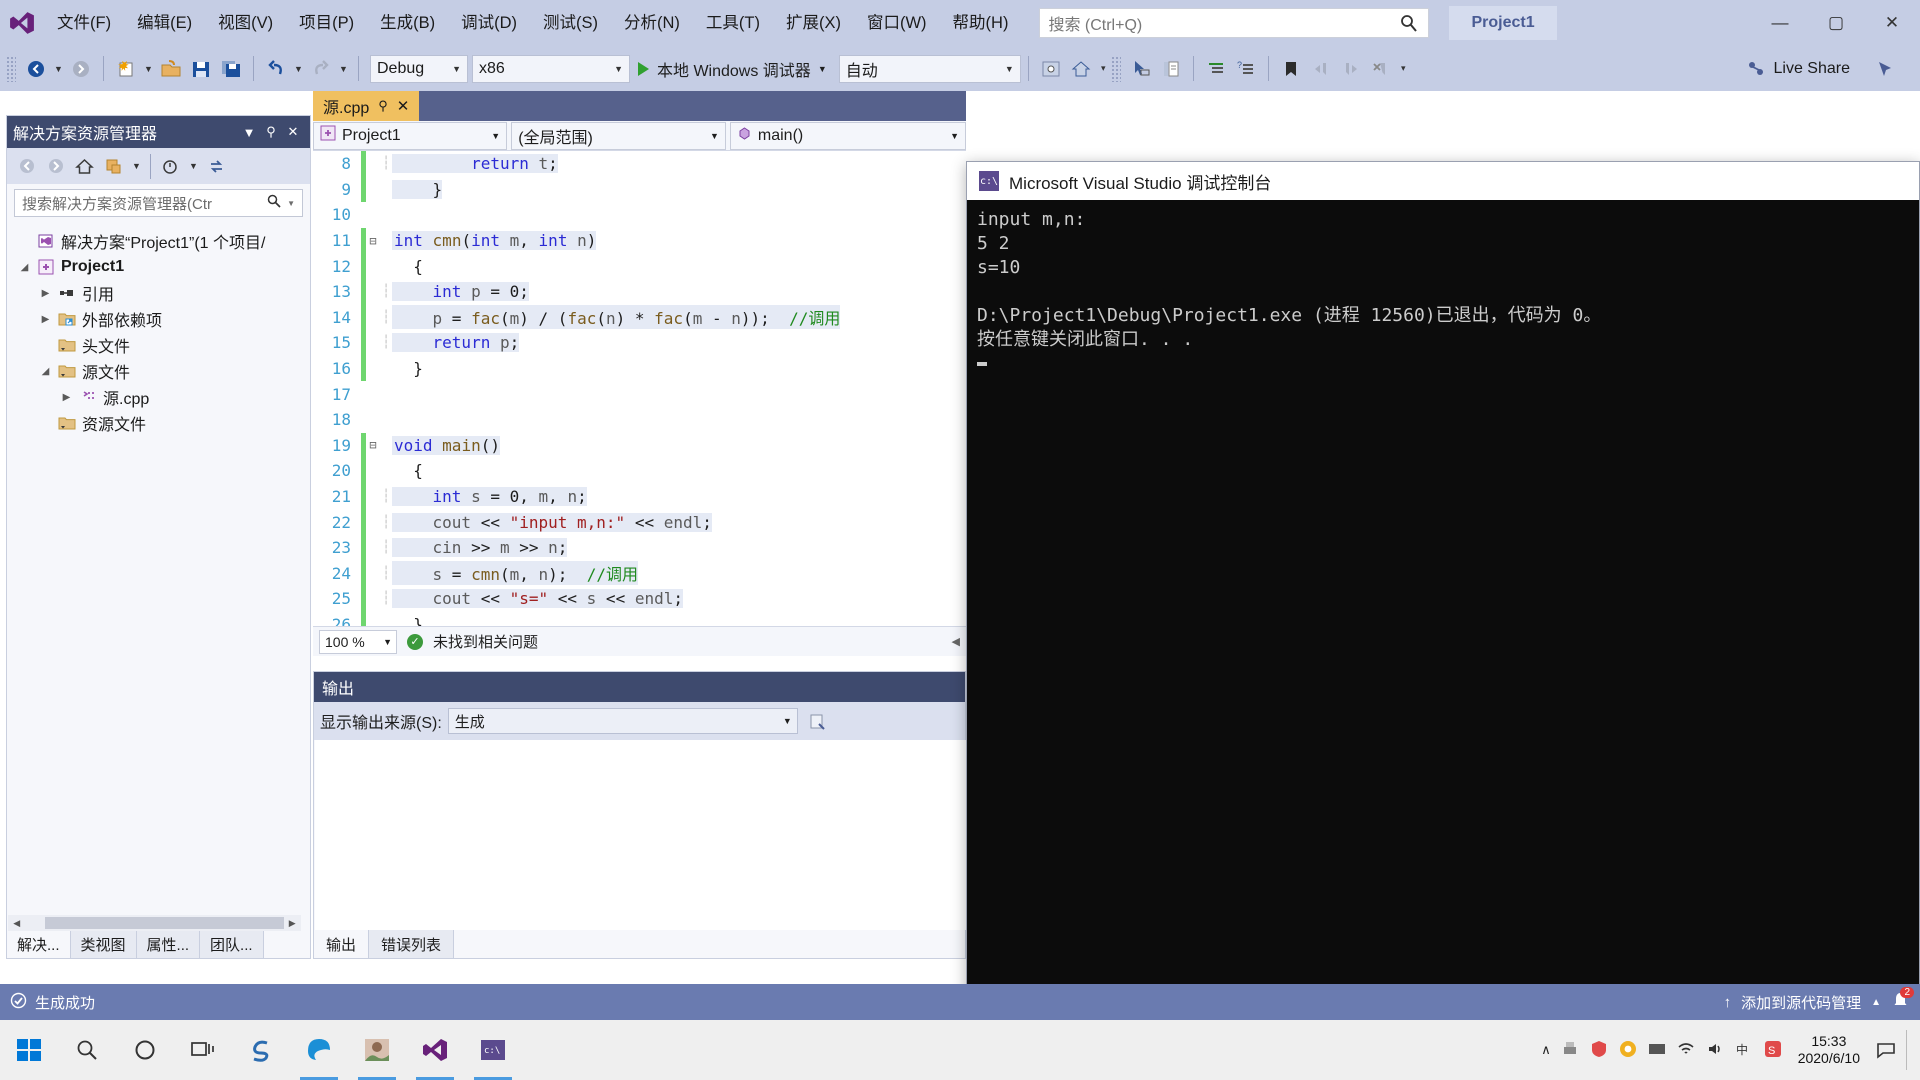 The height and width of the screenshot is (1080, 1920). What do you see at coordinates (11, 68) in the screenshot?
I see `toolbar-grip` at bounding box center [11, 68].